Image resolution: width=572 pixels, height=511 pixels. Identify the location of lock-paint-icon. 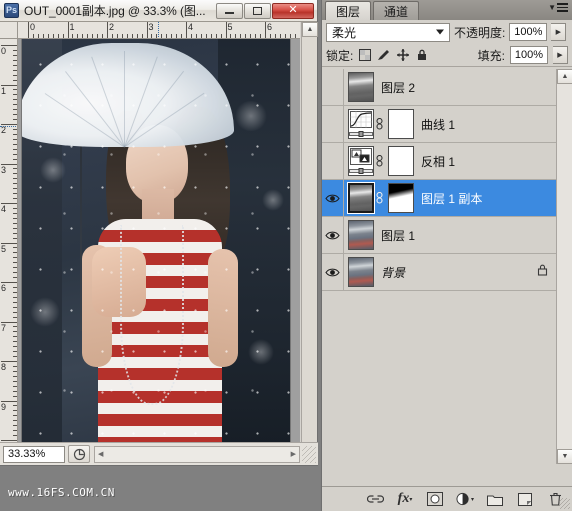
(384, 55).